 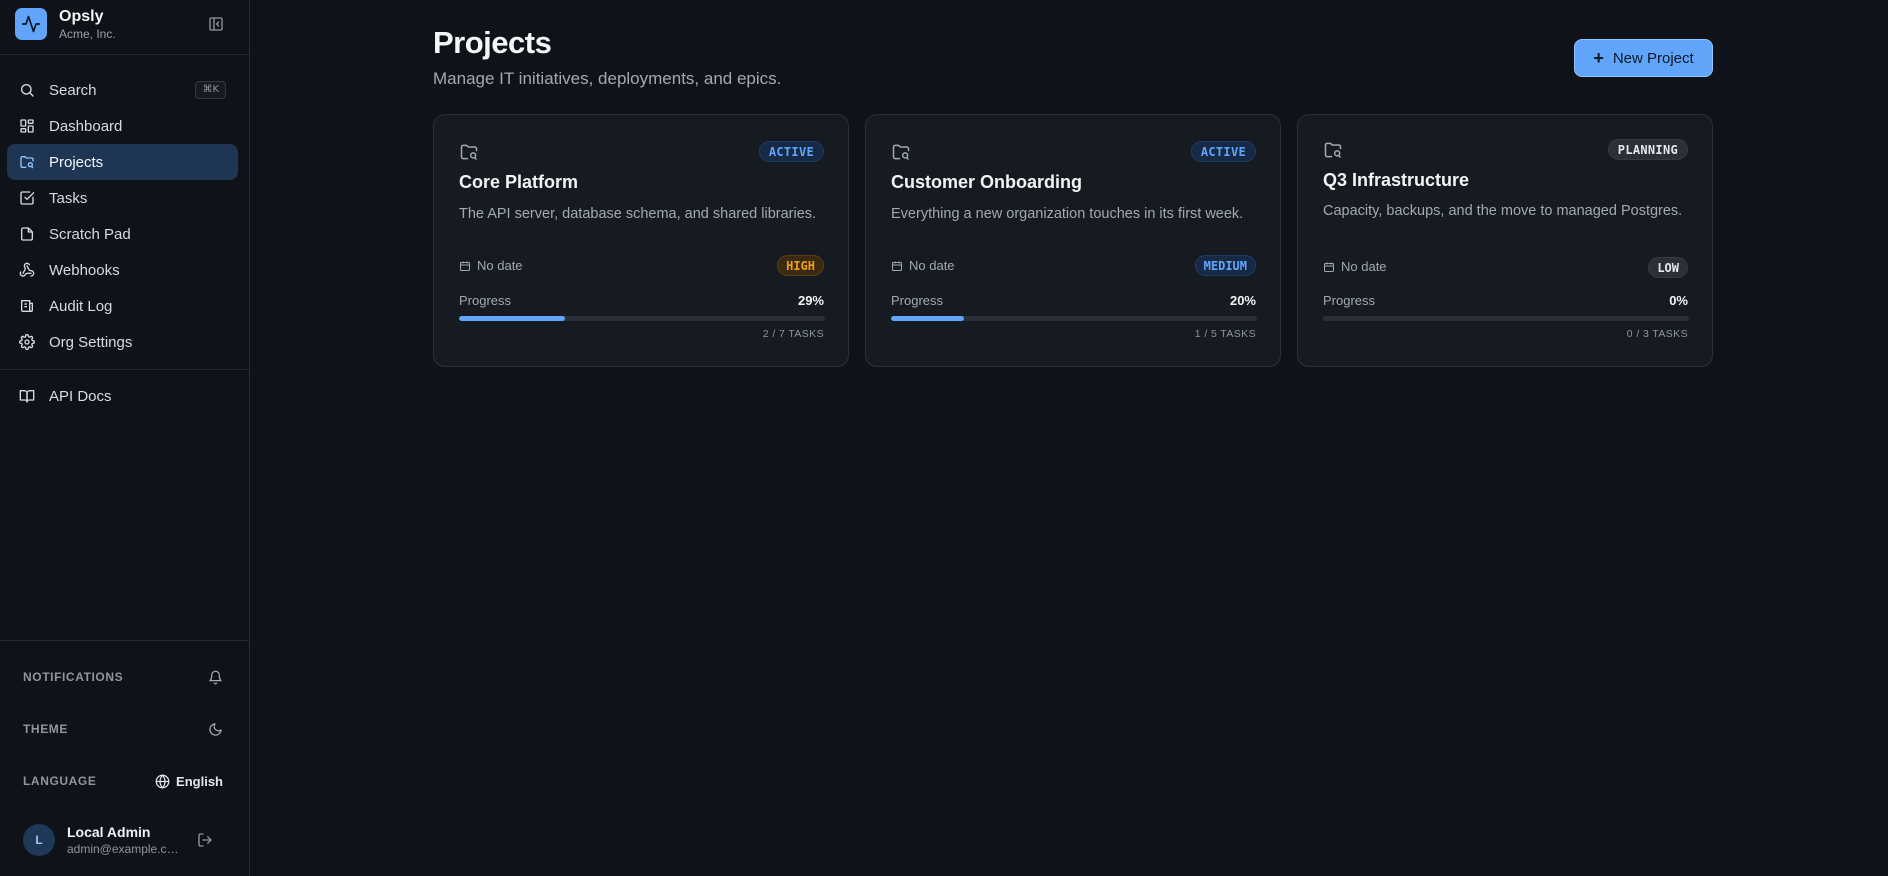 I want to click on plus-icon: +, so click(x=1598, y=58).